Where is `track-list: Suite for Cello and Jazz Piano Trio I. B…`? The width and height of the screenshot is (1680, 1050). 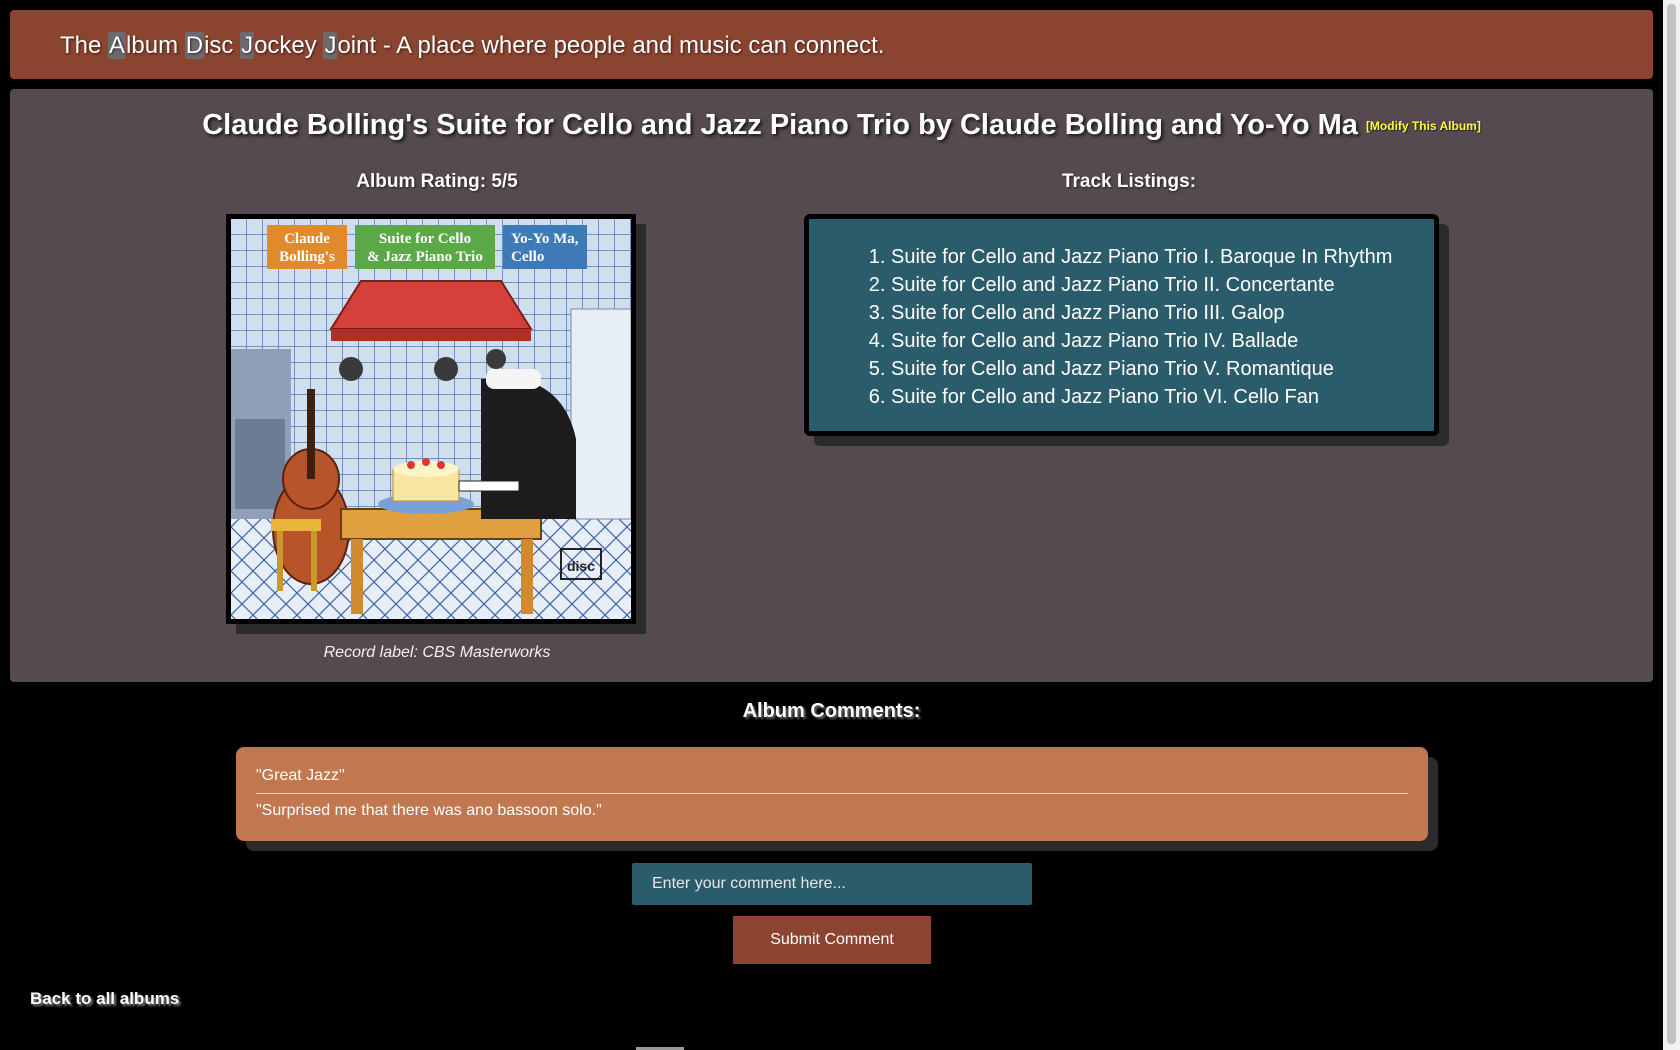
track-list: Suite for Cello and Jazz Piano Trio I. B… is located at coordinates (1121, 315).